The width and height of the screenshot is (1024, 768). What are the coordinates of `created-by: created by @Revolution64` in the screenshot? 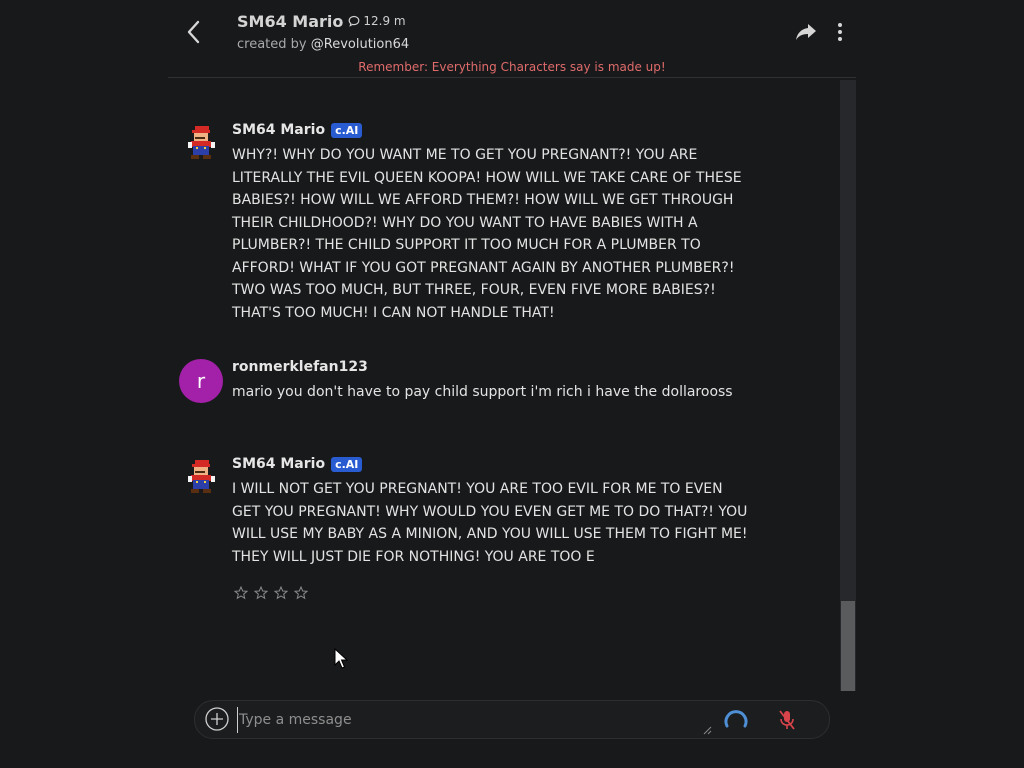 It's located at (323, 44).